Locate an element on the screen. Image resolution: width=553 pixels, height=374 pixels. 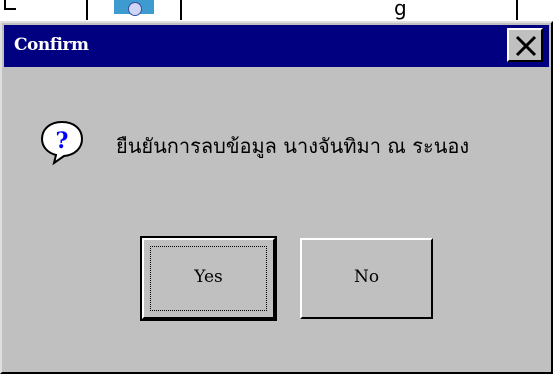
dialog-title: Confirm is located at coordinates (51, 45).